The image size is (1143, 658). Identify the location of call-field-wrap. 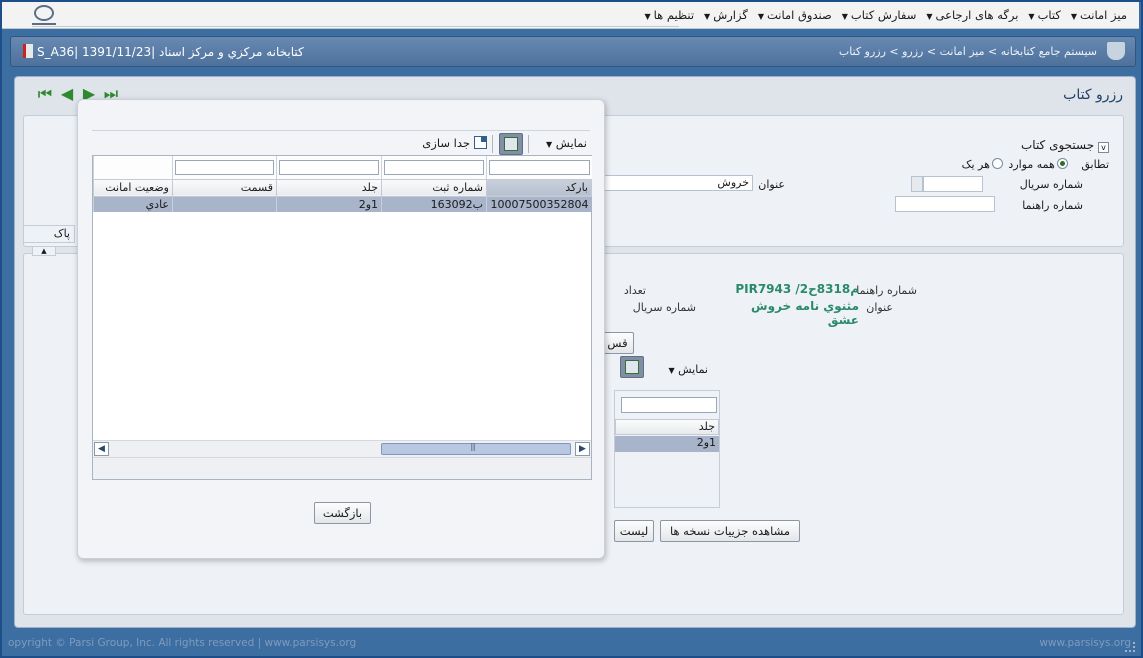
(945, 204).